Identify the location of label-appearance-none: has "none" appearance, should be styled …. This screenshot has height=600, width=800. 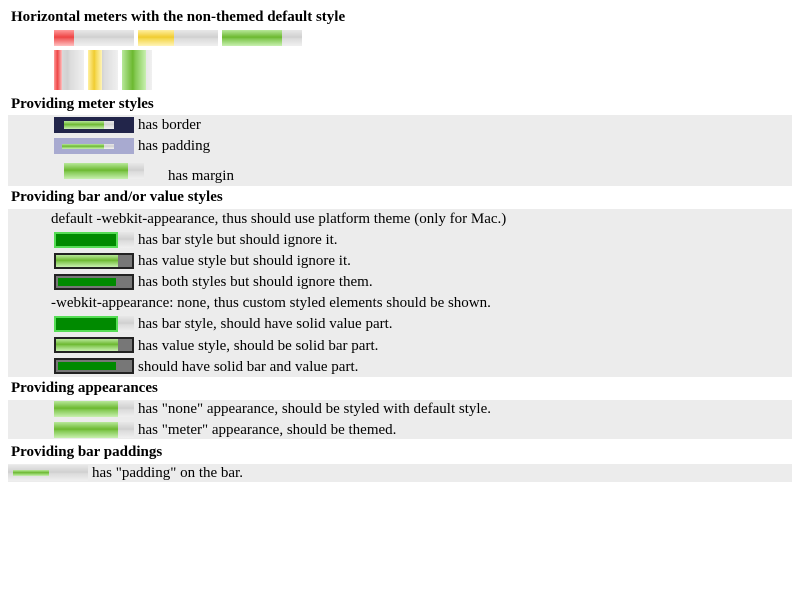
(314, 409).